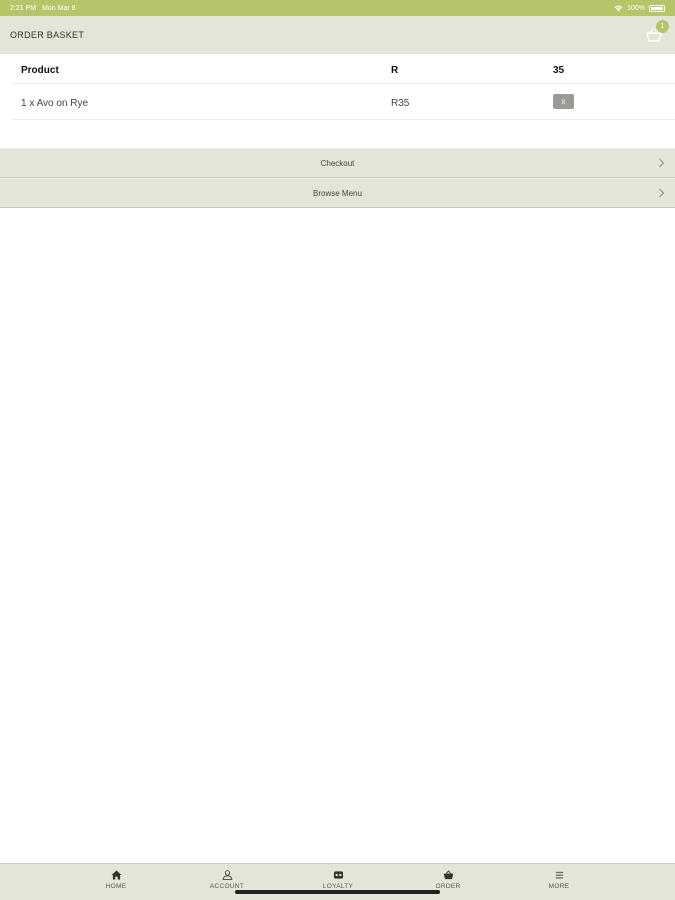  Describe the element at coordinates (559, 880) in the screenshot. I see `tab-more: MORE` at that location.